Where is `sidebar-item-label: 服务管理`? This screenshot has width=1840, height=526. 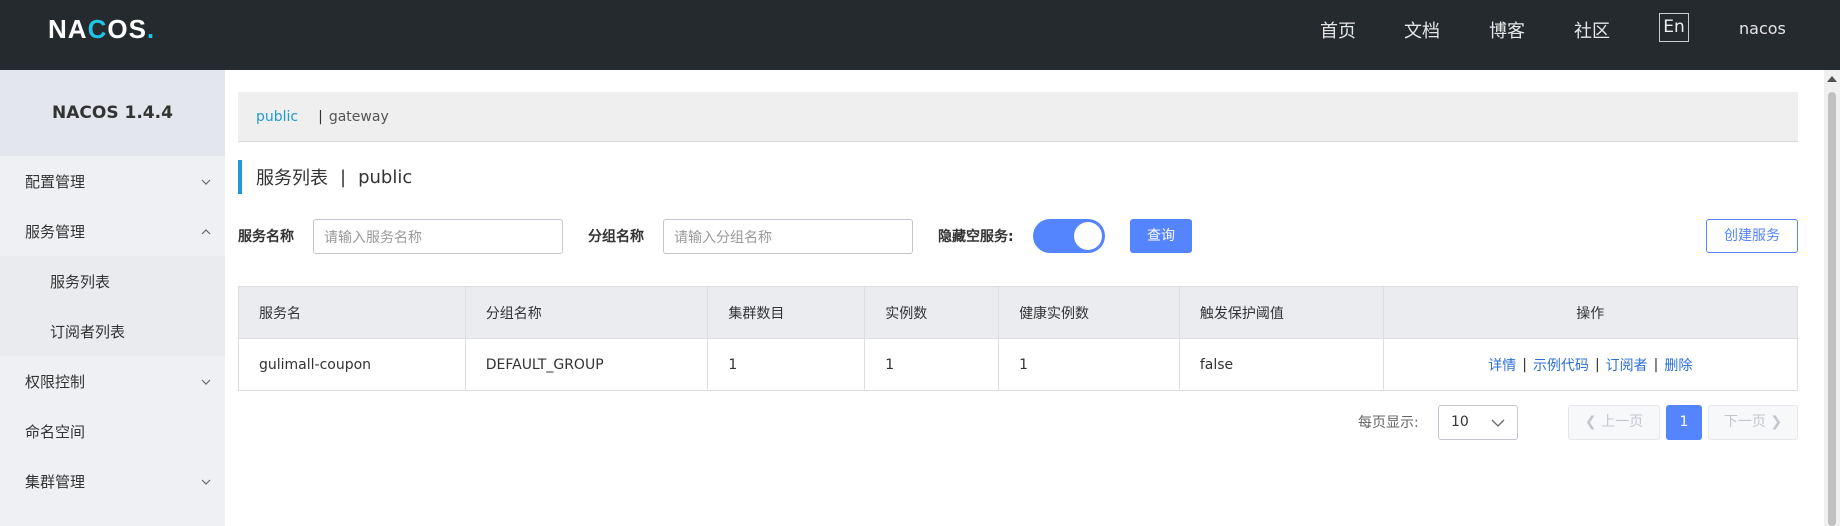
sidebar-item-label: 服务管理 is located at coordinates (55, 231).